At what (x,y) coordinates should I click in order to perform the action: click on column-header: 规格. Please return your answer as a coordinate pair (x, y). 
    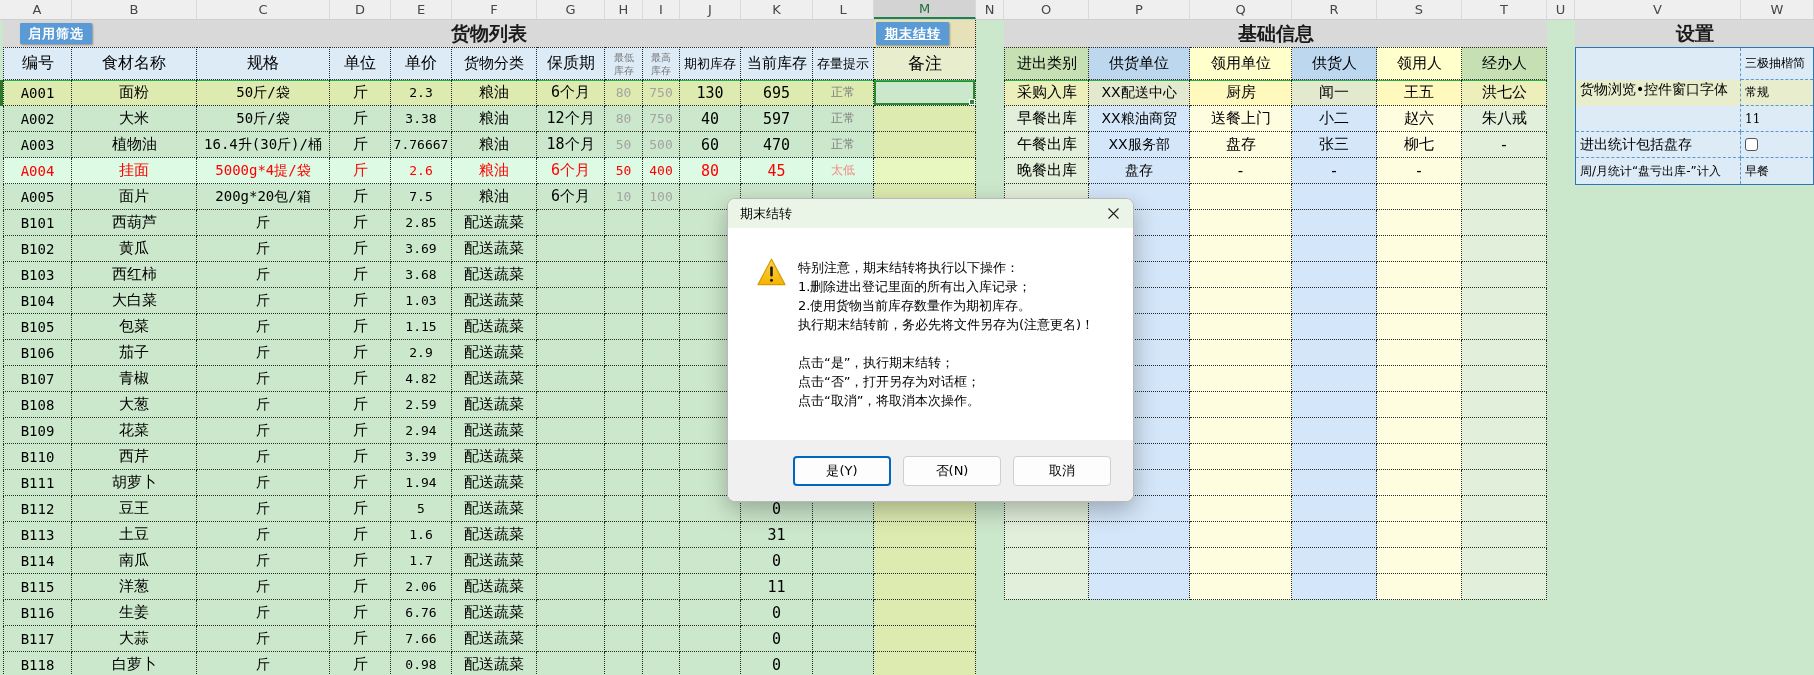
    Looking at the image, I should click on (263, 63).